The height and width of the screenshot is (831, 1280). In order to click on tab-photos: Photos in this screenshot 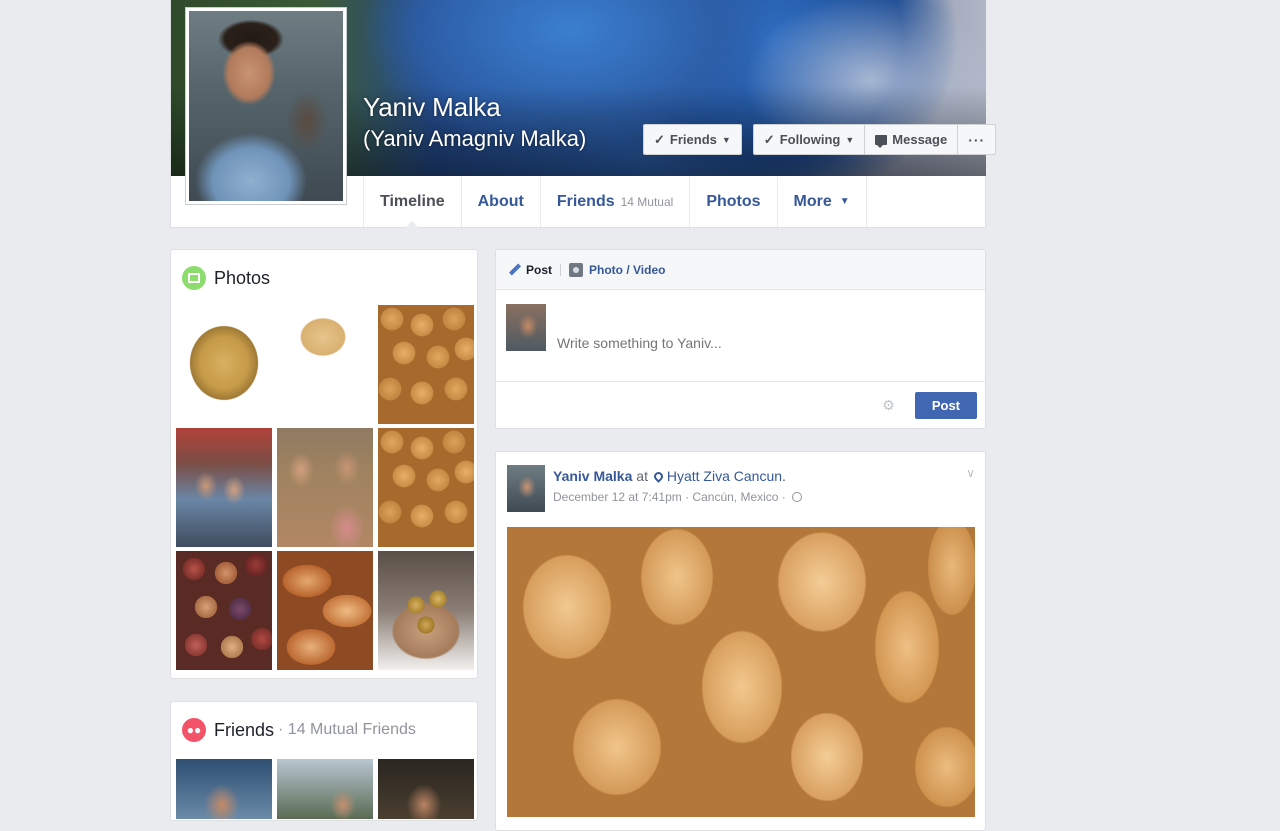, I will do `click(732, 201)`.